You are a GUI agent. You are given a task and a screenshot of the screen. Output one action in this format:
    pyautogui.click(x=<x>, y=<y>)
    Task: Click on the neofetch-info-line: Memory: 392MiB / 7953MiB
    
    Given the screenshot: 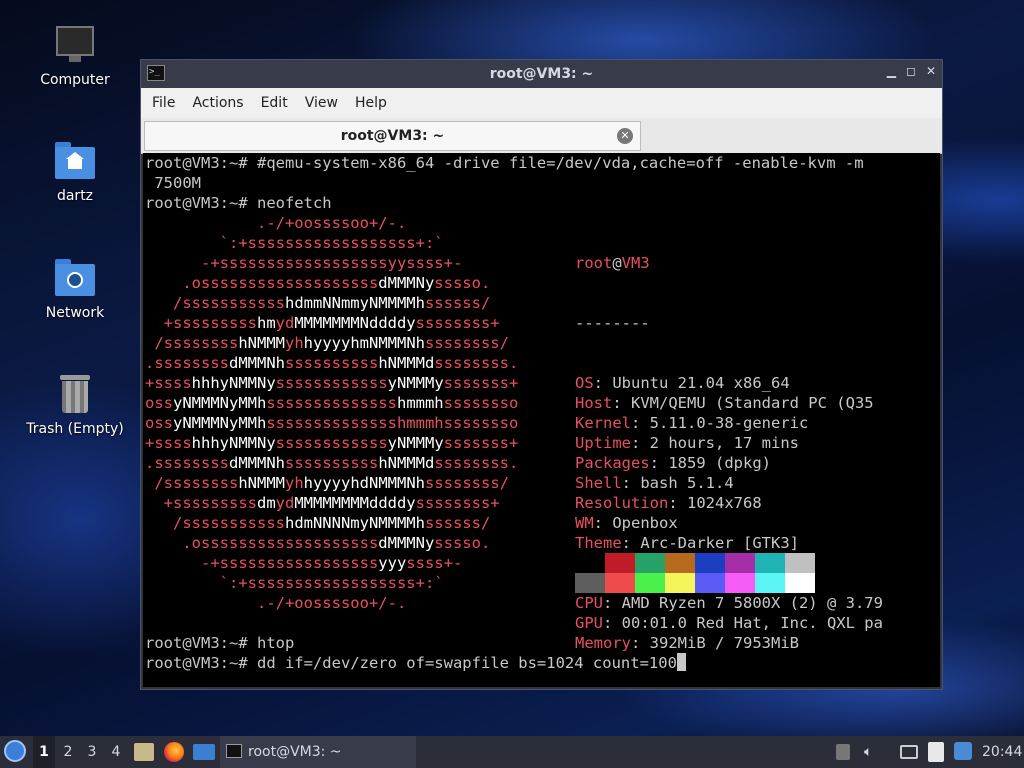 What is the action you would take?
    pyautogui.click(x=687, y=643)
    